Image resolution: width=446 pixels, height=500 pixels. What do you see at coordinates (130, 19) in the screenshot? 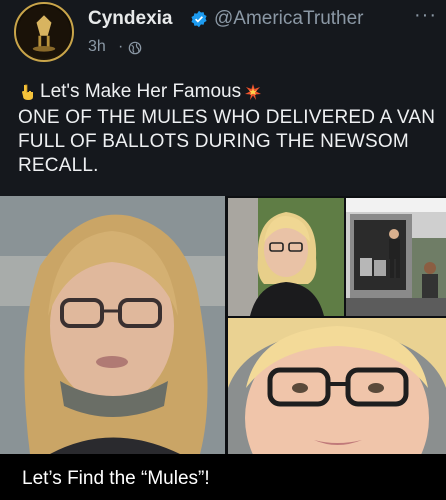
I see `display-name: Cyndexia` at bounding box center [130, 19].